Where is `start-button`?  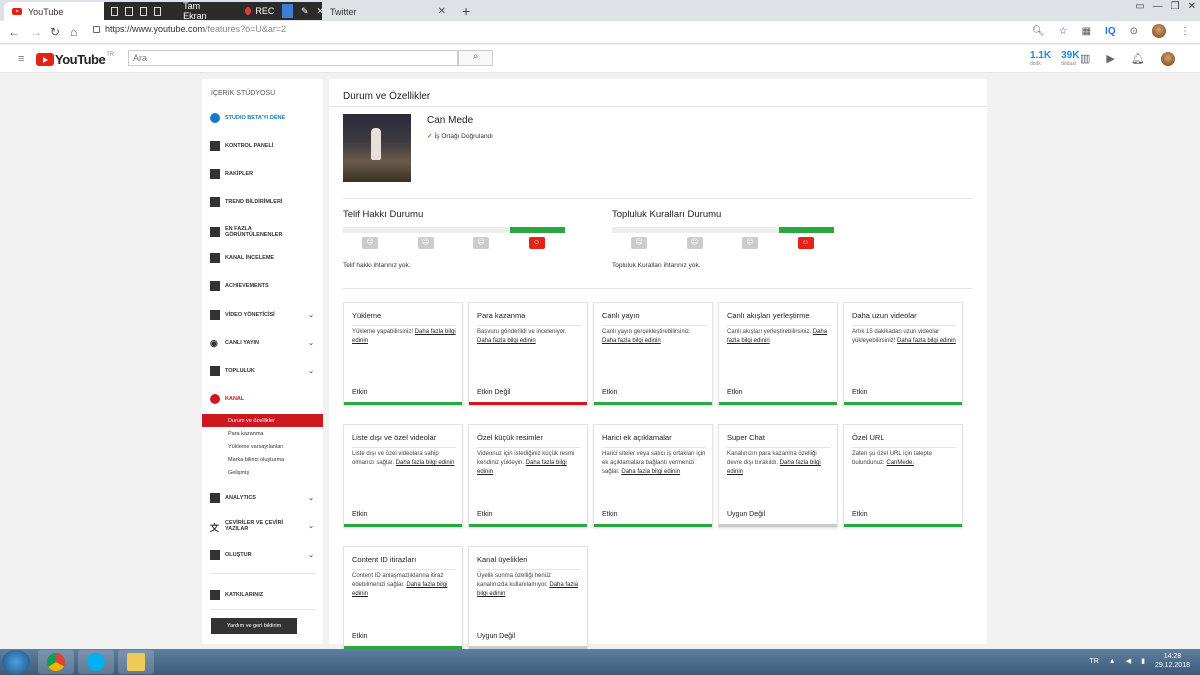 start-button is located at coordinates (16, 662).